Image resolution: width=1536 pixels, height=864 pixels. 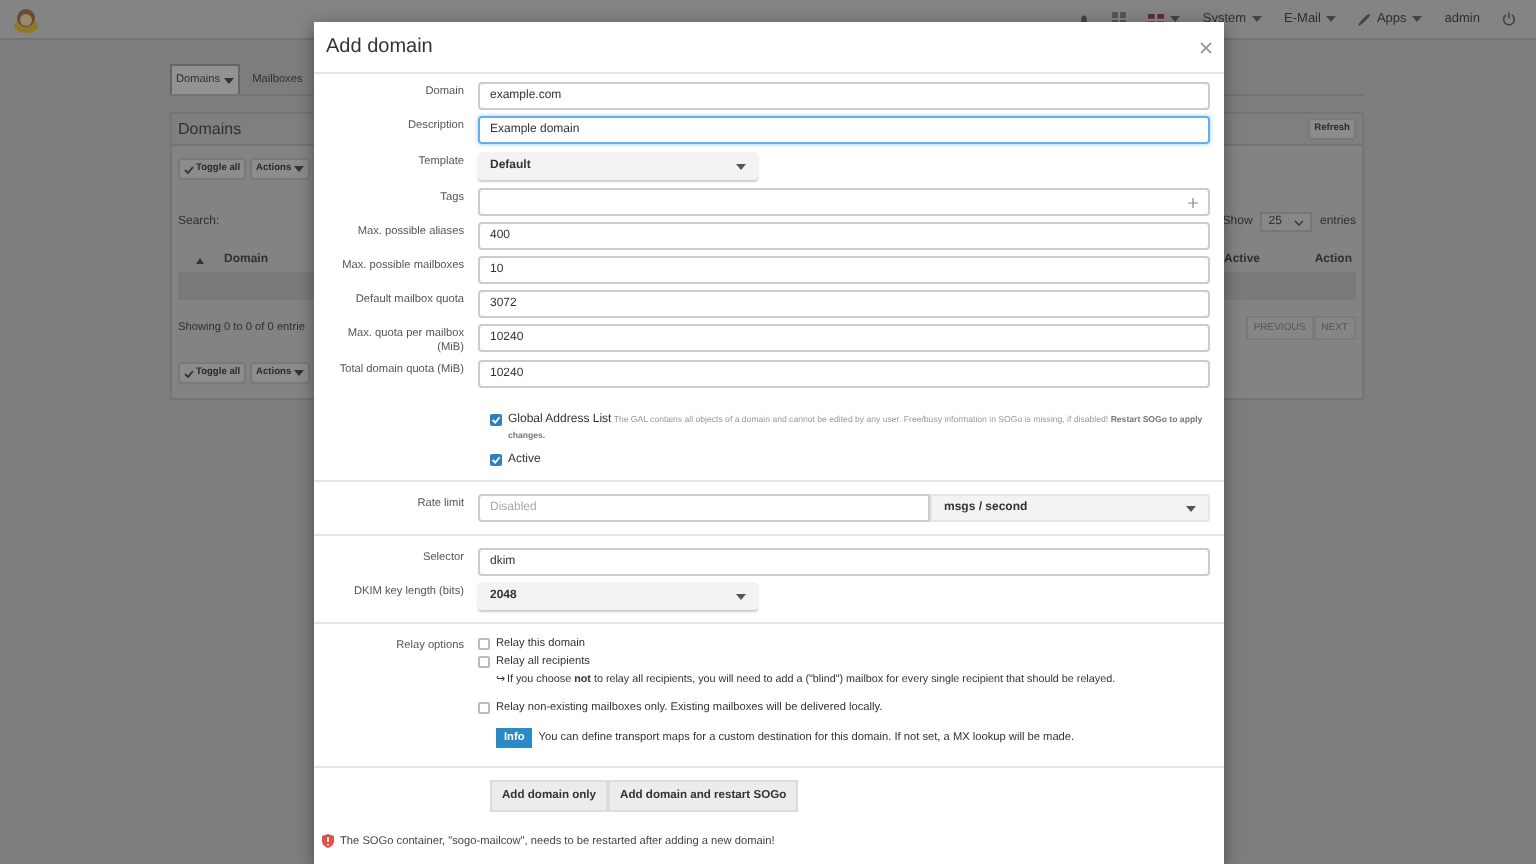 What do you see at coordinates (26, 19) in the screenshot?
I see `logo-icon` at bounding box center [26, 19].